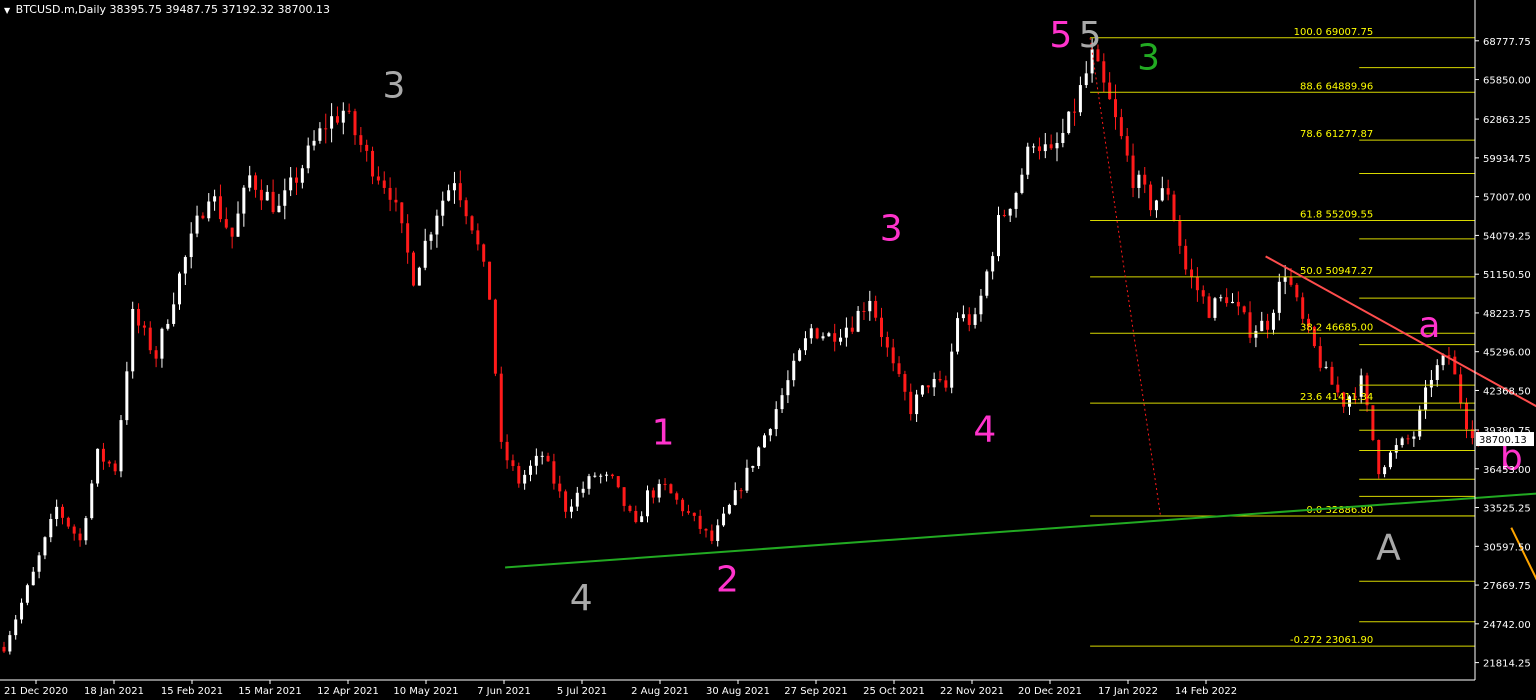 The width and height of the screenshot is (1536, 700). Describe the element at coordinates (1148, 58) in the screenshot. I see `wave-label: 3` at that location.